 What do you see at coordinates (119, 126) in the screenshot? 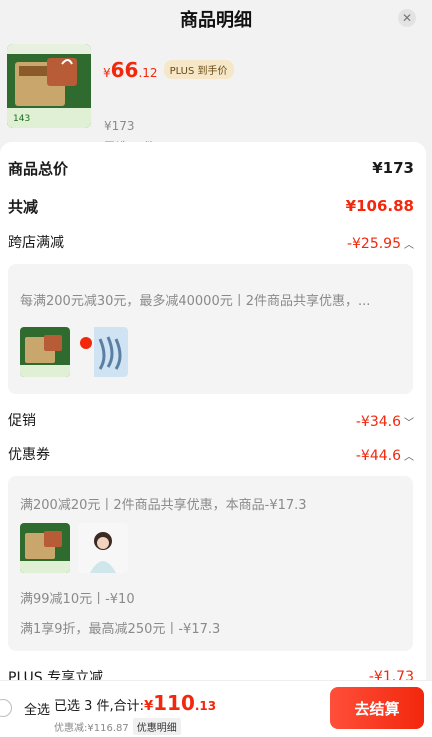
I see `original-price: ¥173` at bounding box center [119, 126].